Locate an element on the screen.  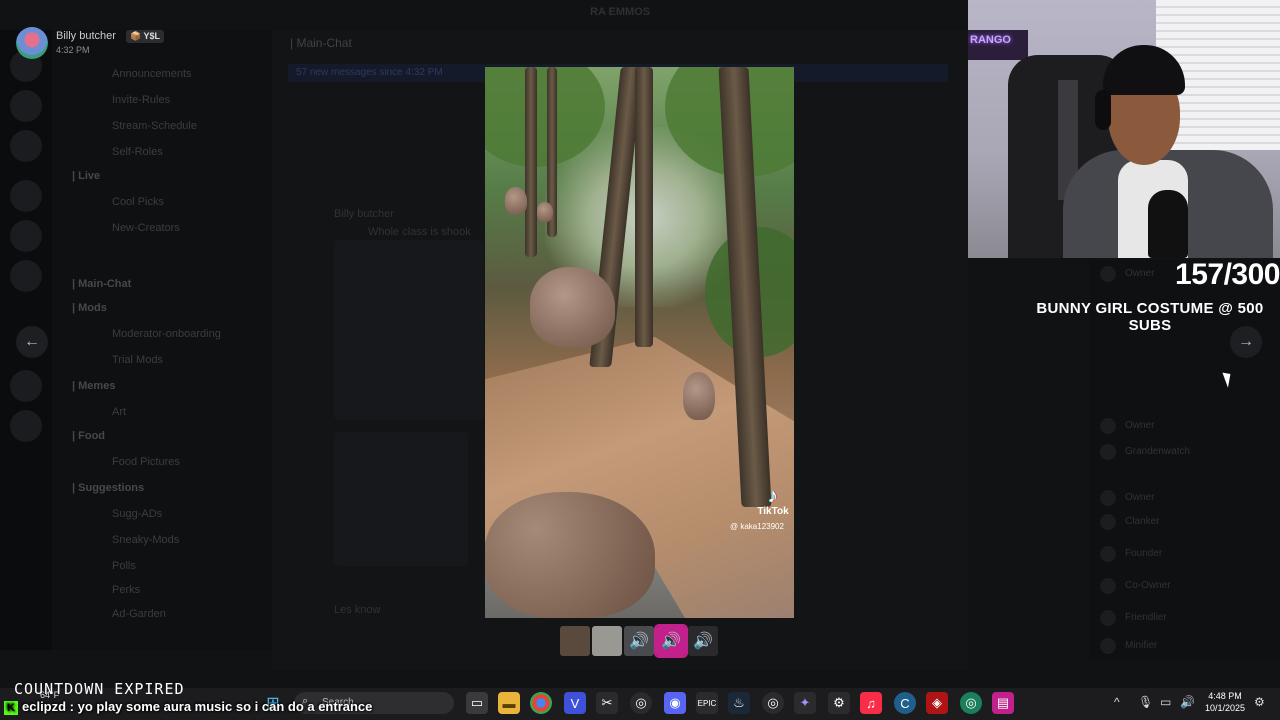
tiktok-watermark: ♪ TikTok is located at coordinates (773, 501).